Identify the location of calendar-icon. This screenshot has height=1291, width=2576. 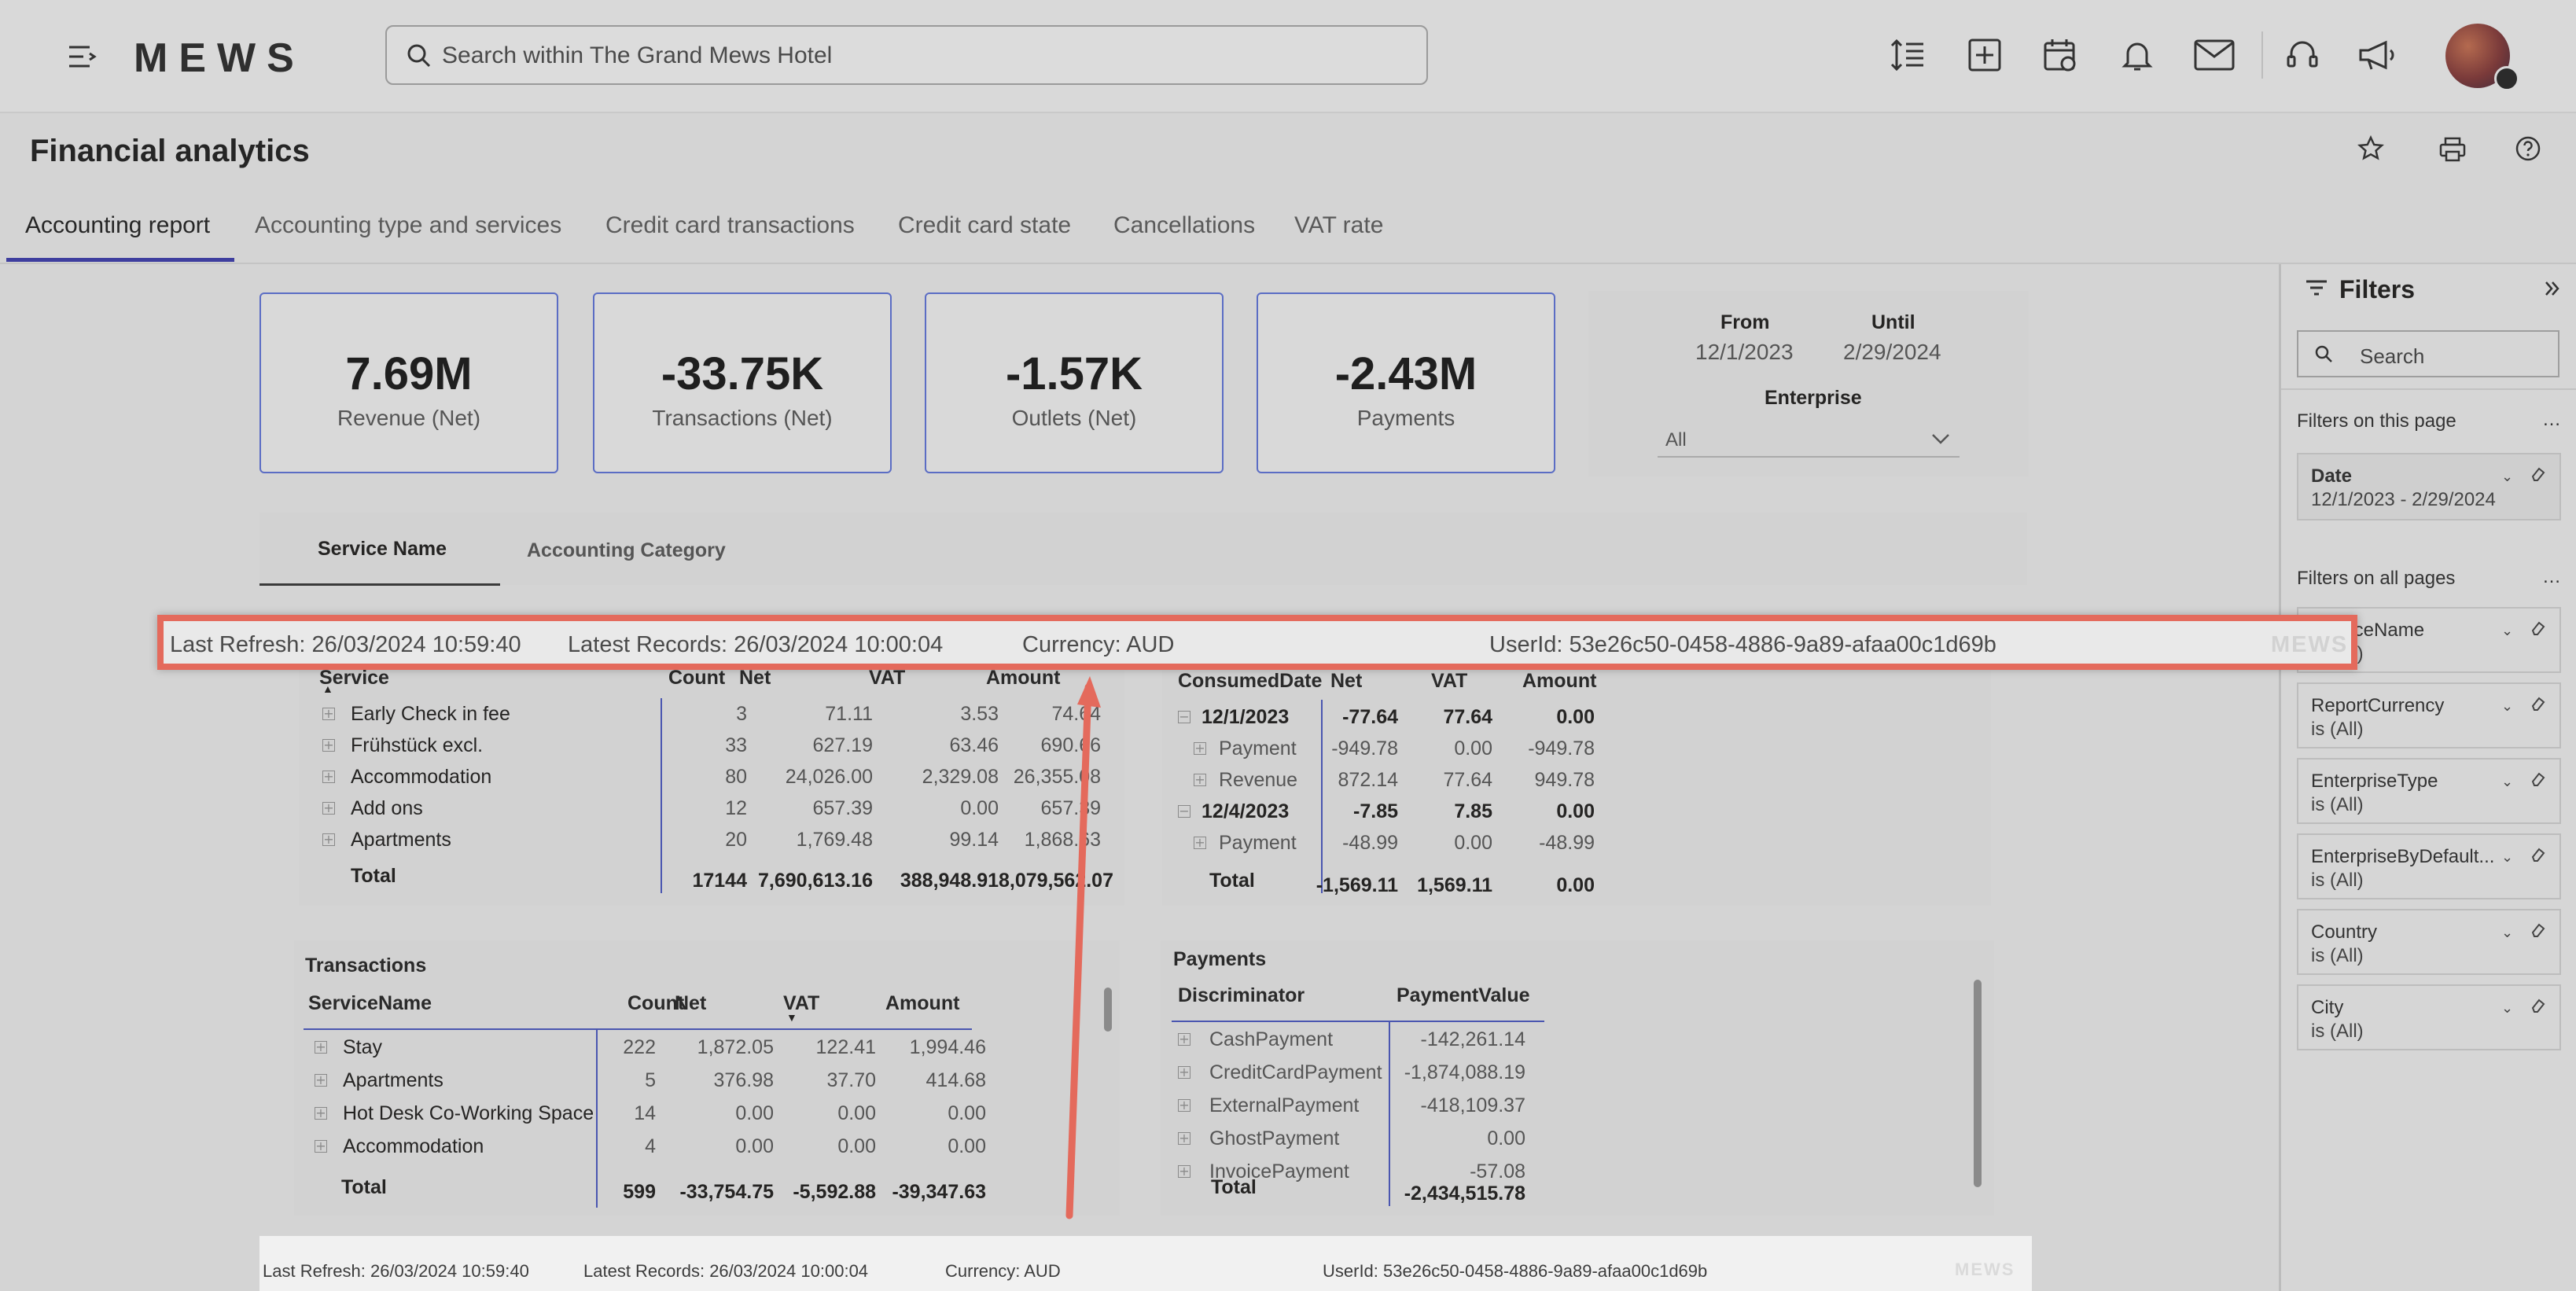
(2060, 55).